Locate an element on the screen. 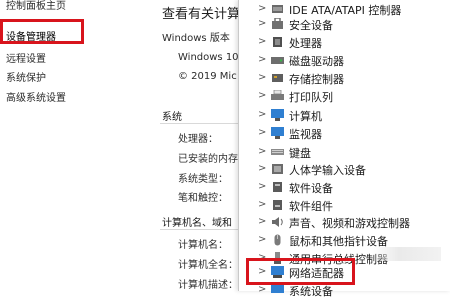 Image resolution: width=450 pixels, height=301 pixels. tree-item-label: 磁盘驱动器 is located at coordinates (316, 61).